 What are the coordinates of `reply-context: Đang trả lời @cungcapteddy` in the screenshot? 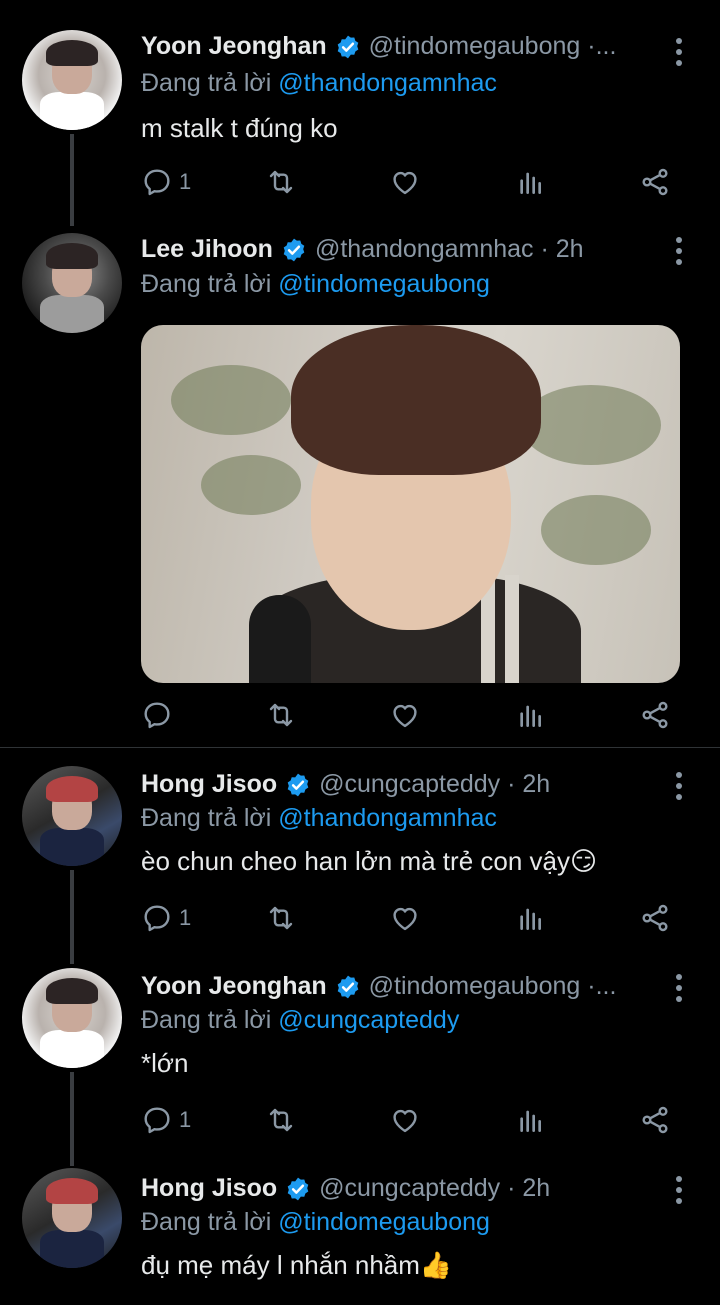 It's located at (300, 1020).